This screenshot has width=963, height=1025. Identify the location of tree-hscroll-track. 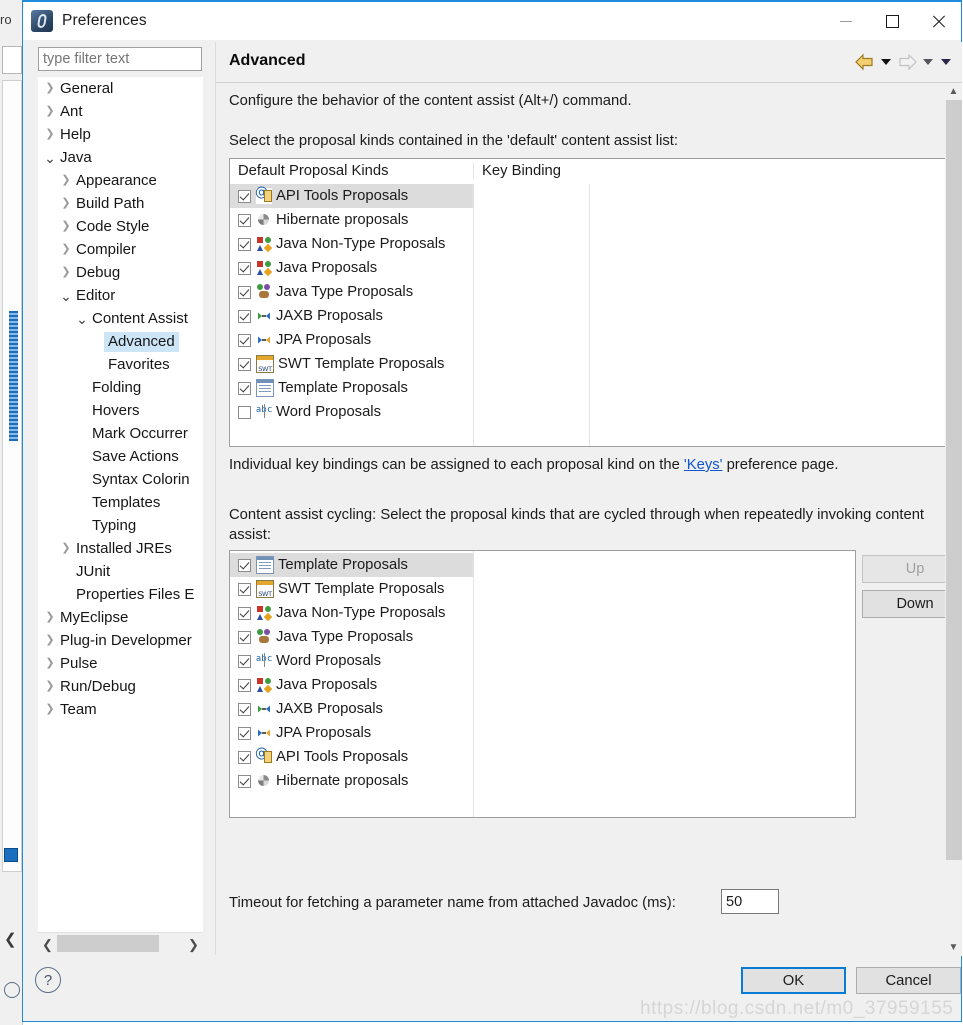
(120, 944).